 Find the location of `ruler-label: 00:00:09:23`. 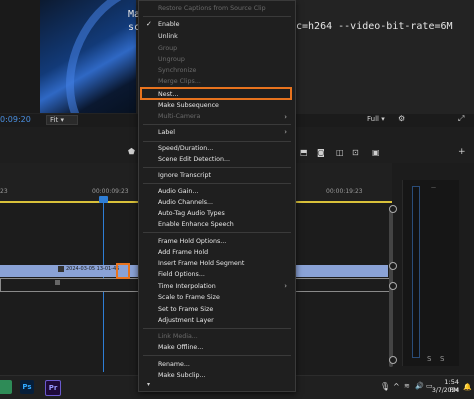

ruler-label: 00:00:09:23 is located at coordinates (110, 191).